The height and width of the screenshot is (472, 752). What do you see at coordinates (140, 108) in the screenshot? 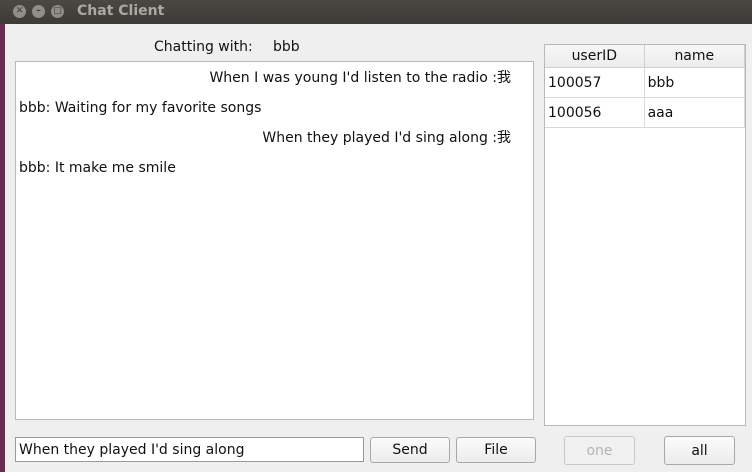
I see `chat-message: bbb: Waiting for my favorite songs` at bounding box center [140, 108].